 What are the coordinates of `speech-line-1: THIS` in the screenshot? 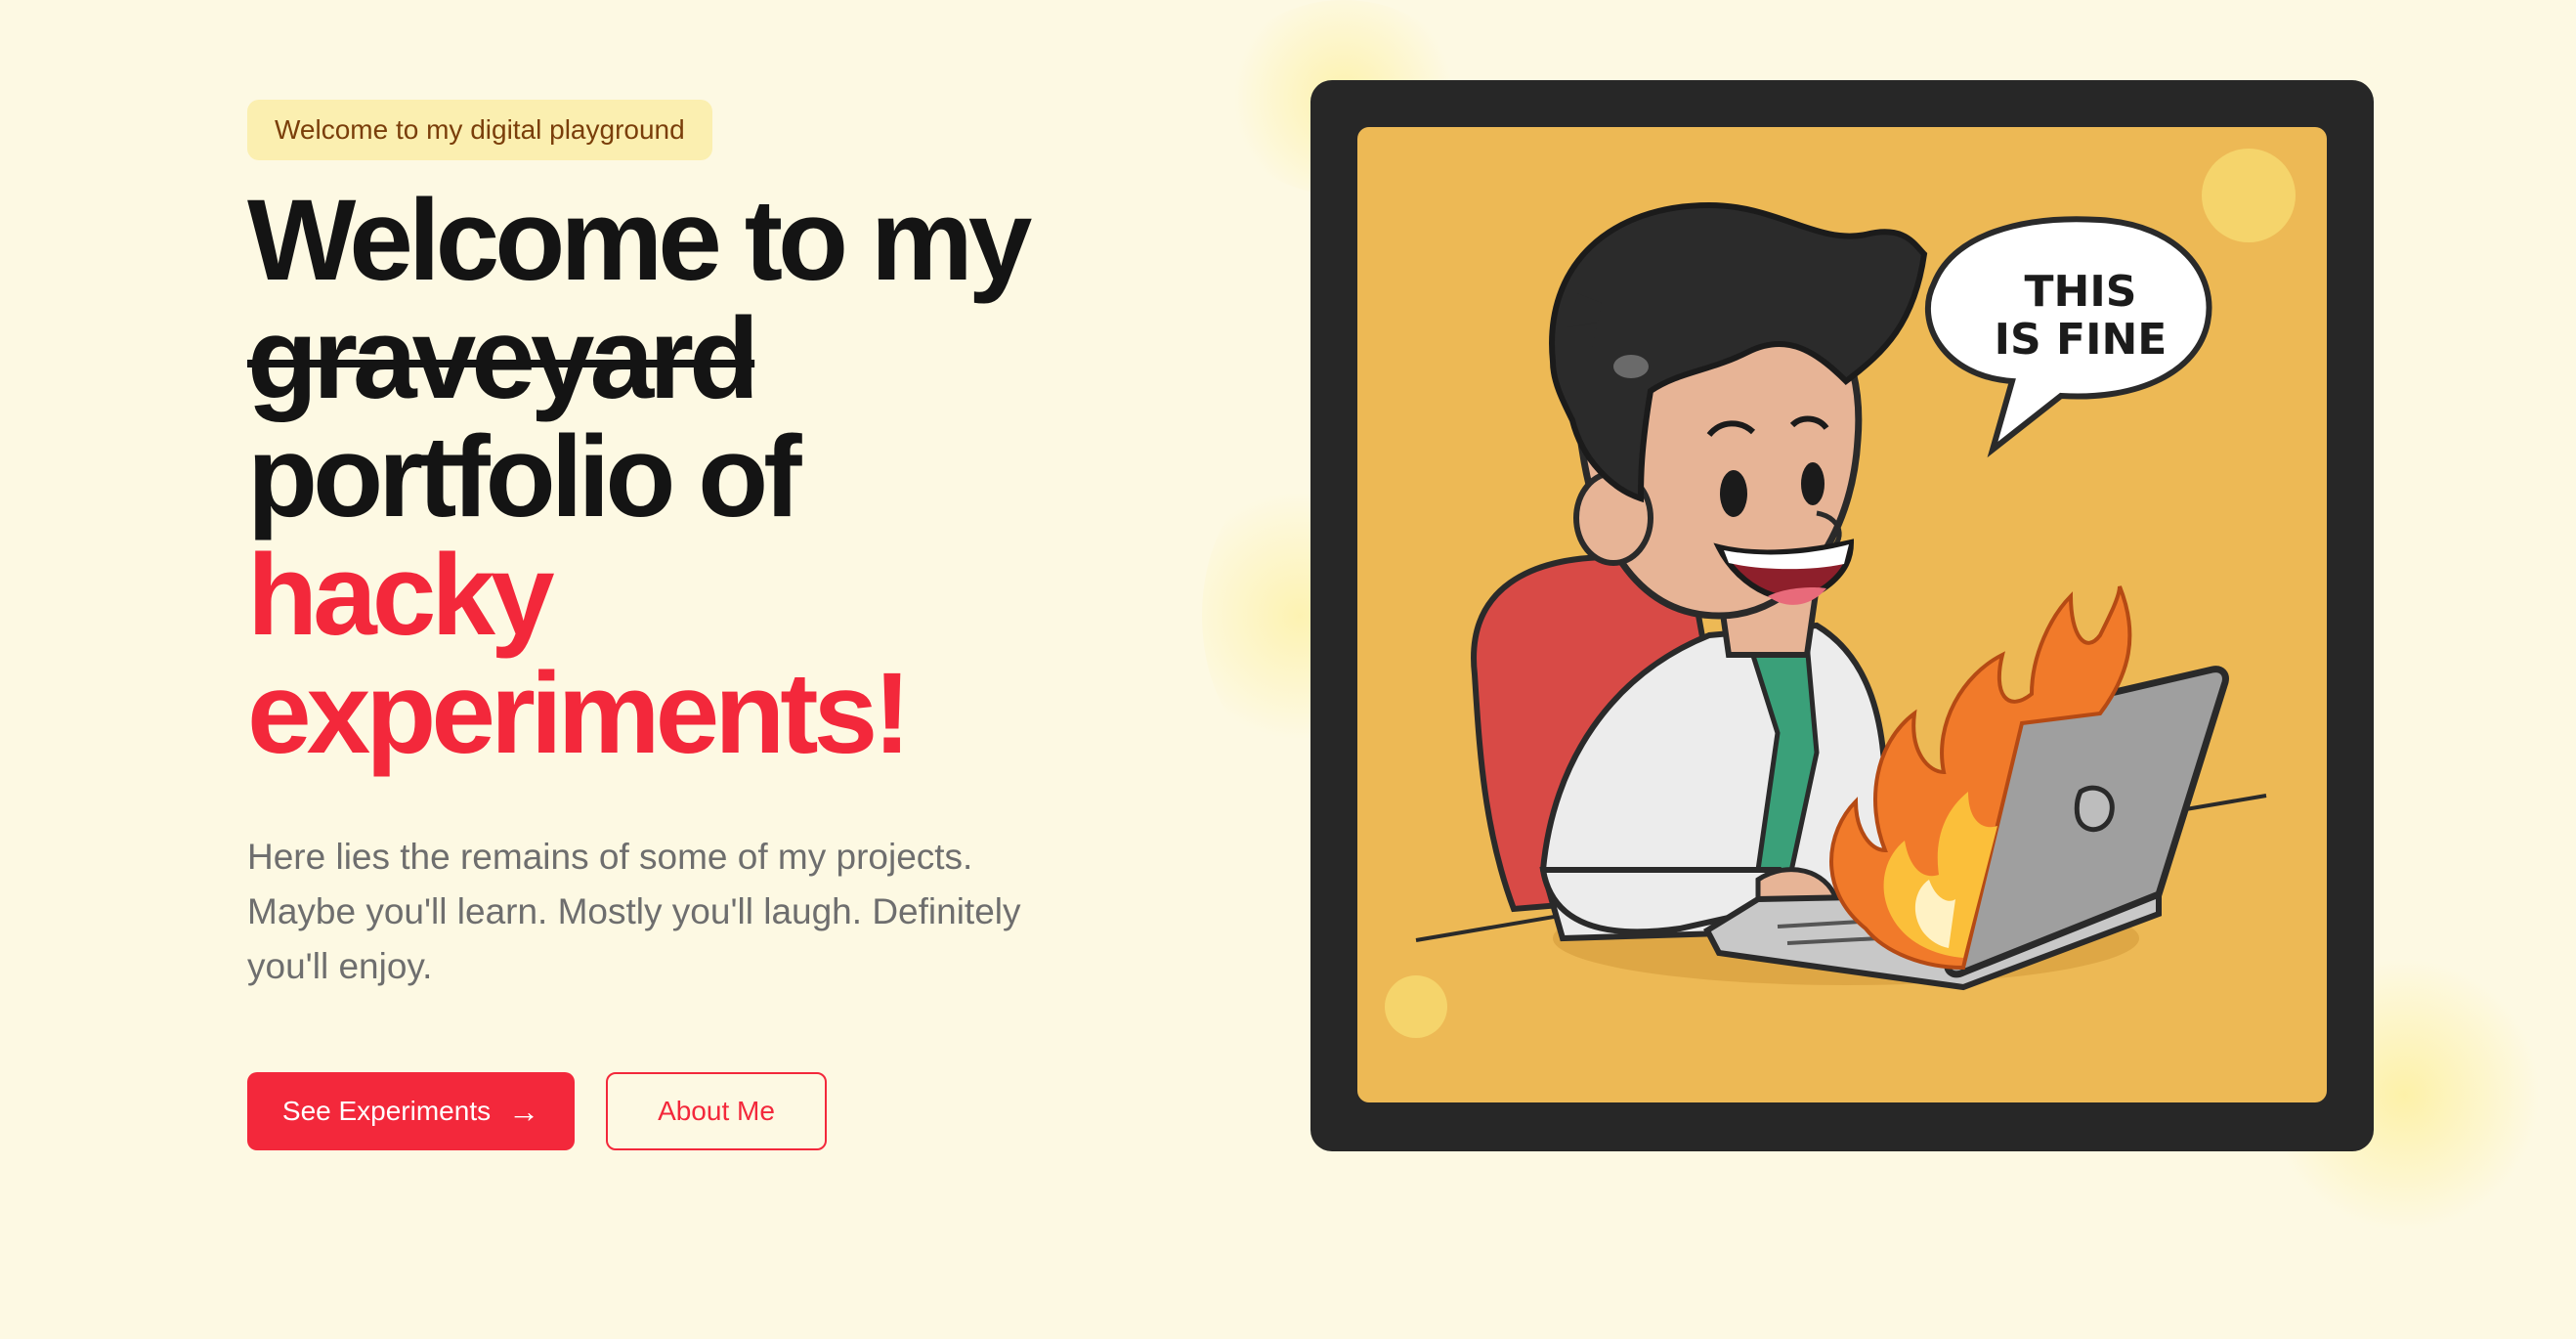 It's located at (2081, 292).